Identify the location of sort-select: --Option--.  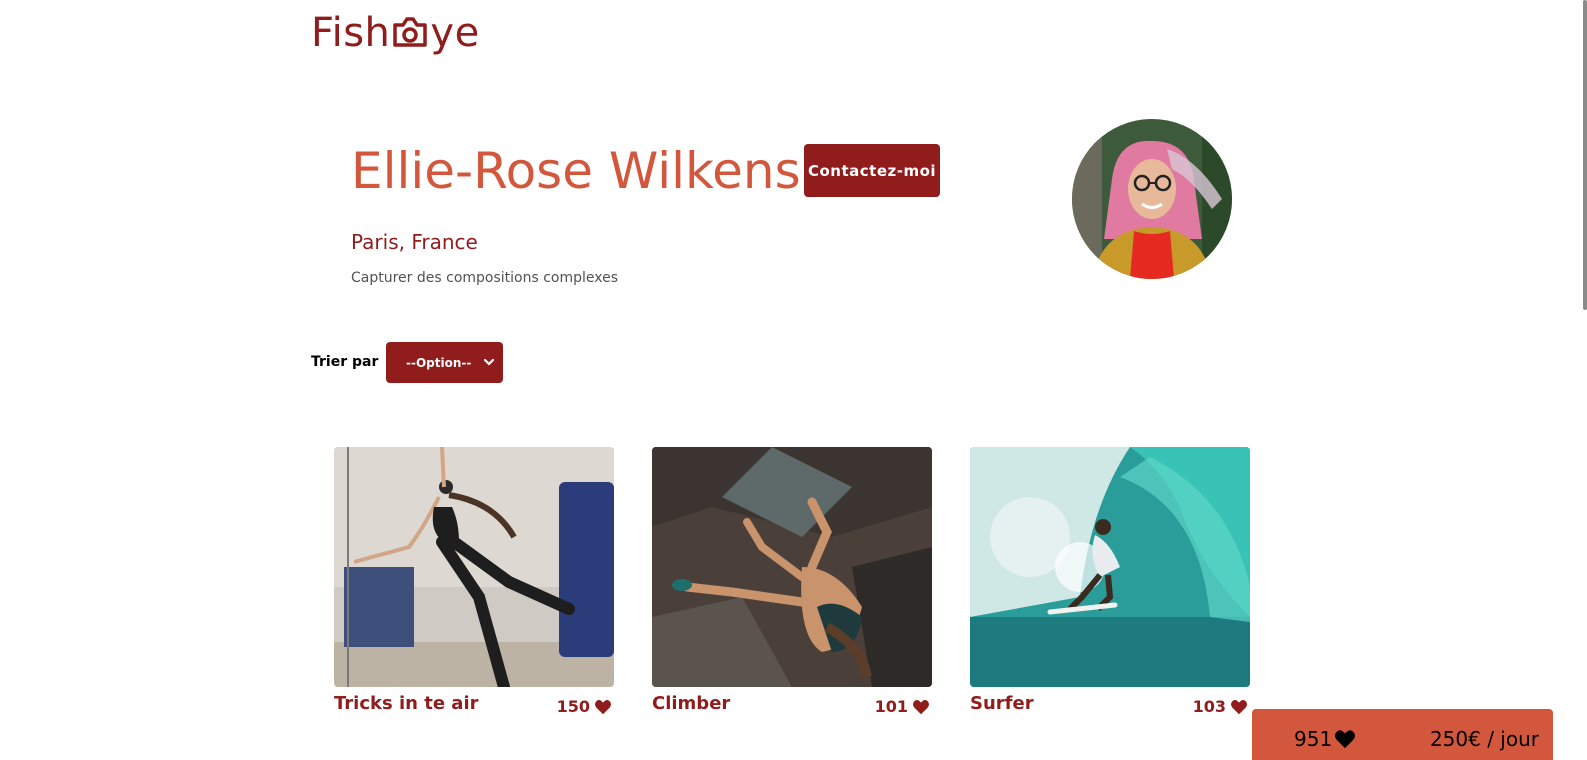
(444, 362).